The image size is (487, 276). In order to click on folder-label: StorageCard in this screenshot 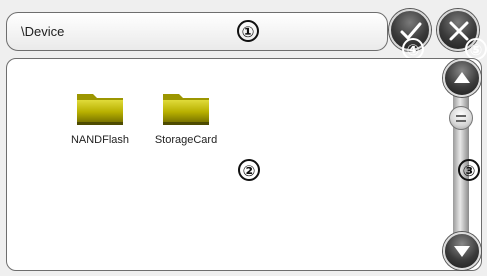, I will do `click(186, 140)`.